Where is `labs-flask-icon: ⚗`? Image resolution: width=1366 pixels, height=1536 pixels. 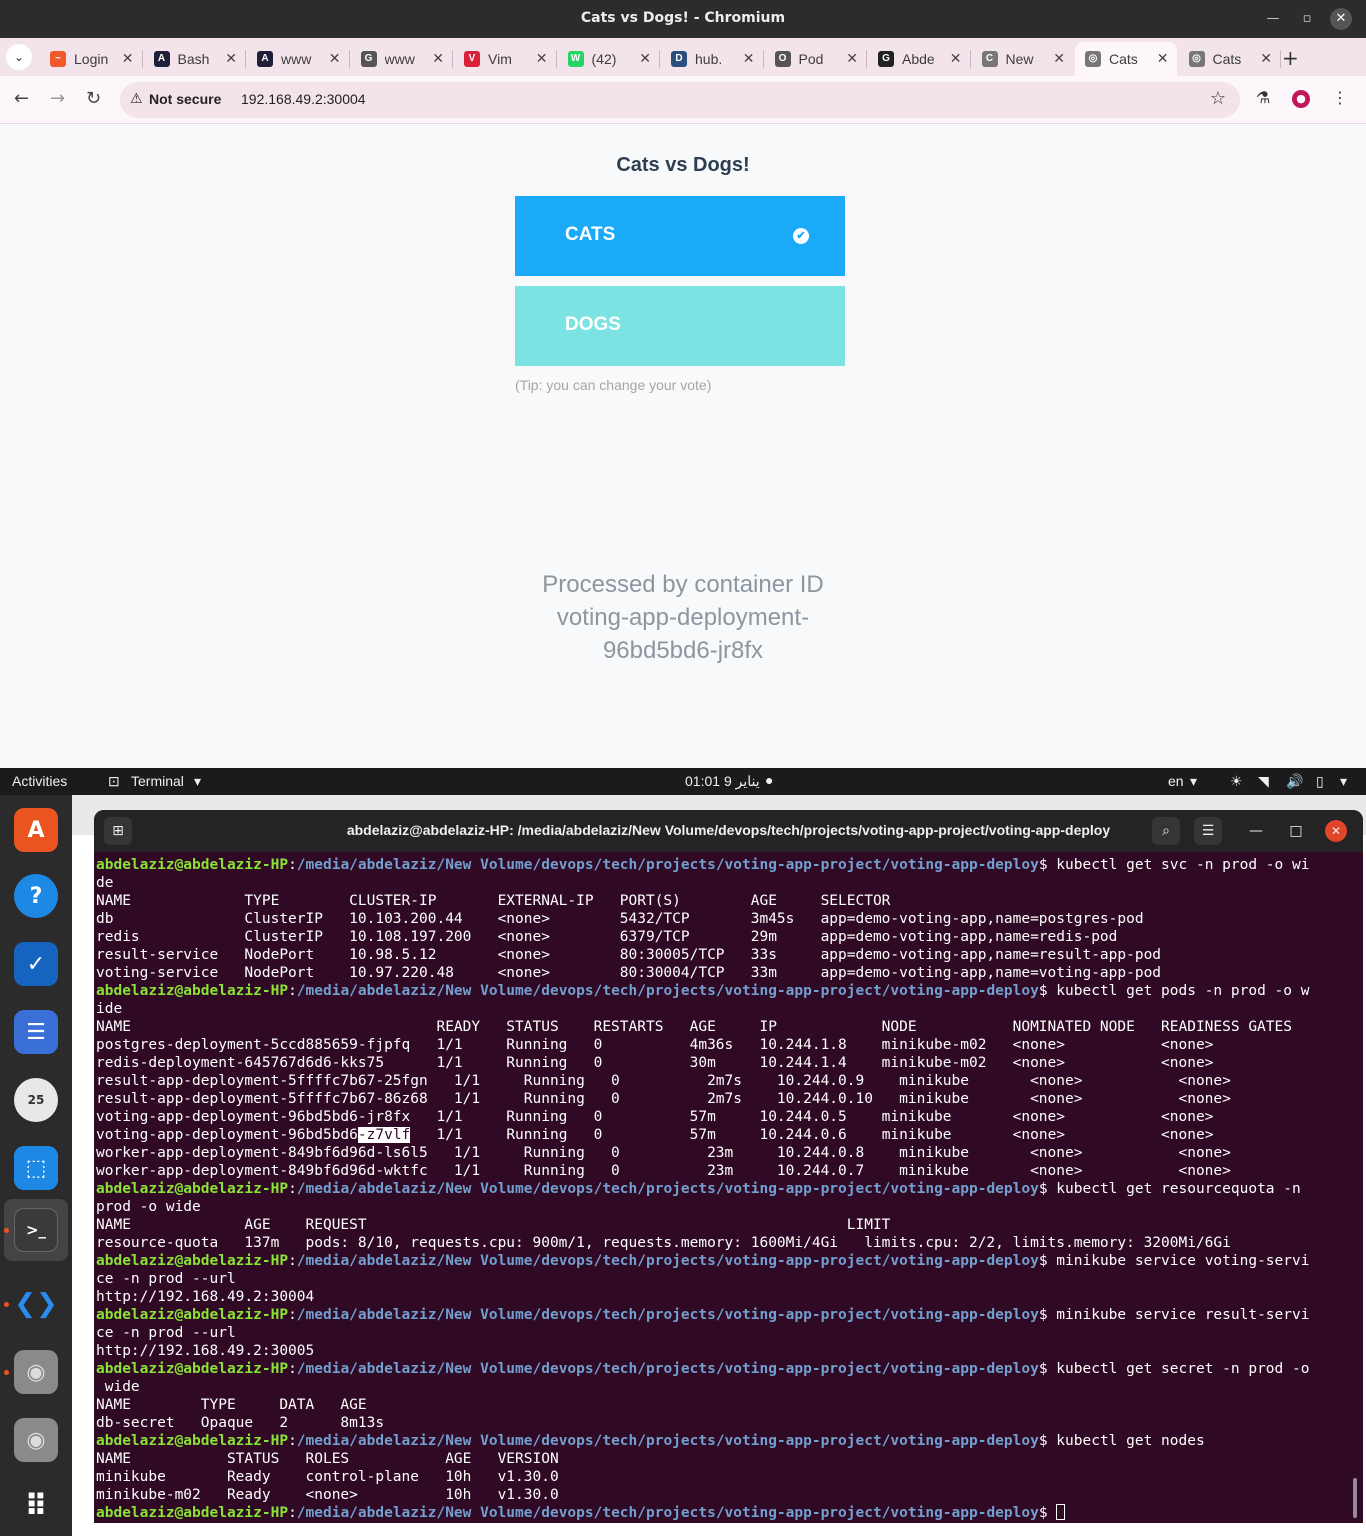
labs-flask-icon: ⚗ is located at coordinates (1263, 97).